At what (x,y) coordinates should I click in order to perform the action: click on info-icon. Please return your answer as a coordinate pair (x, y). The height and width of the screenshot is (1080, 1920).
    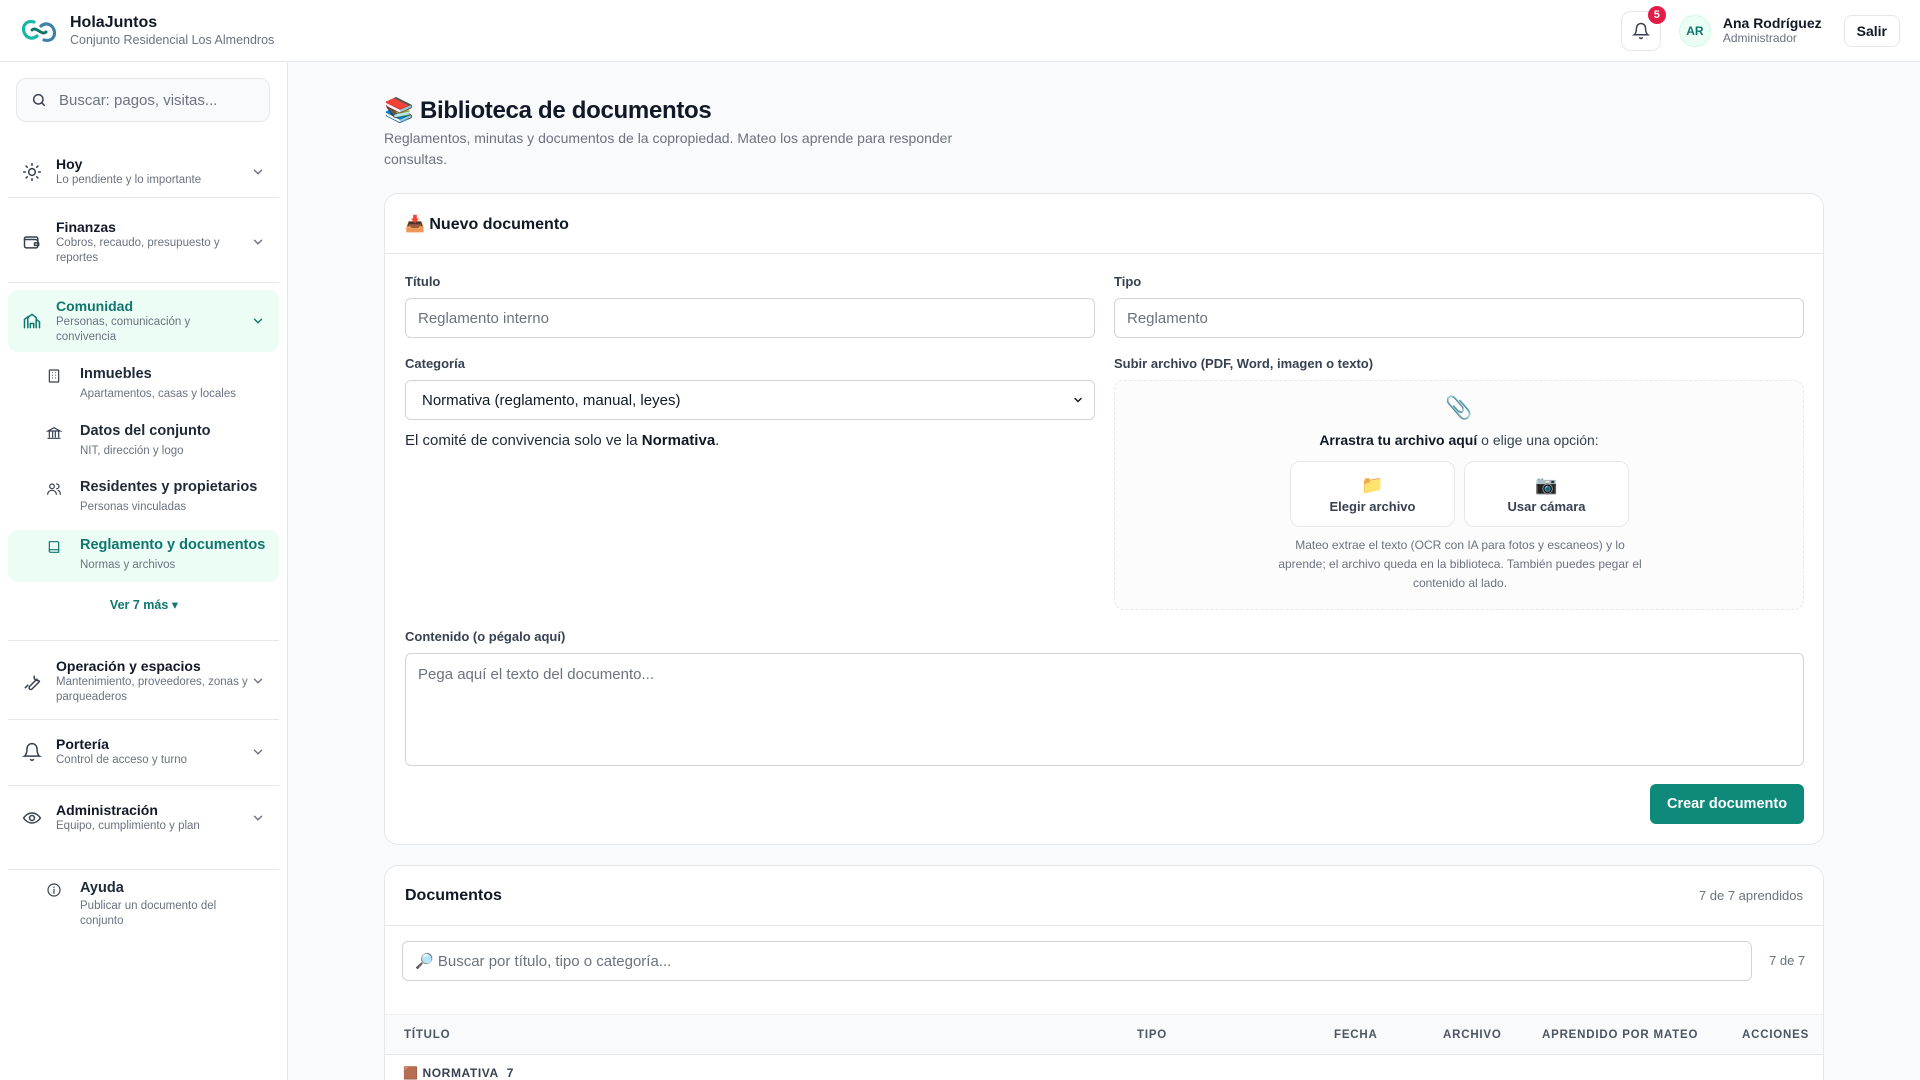
    Looking at the image, I should click on (54, 890).